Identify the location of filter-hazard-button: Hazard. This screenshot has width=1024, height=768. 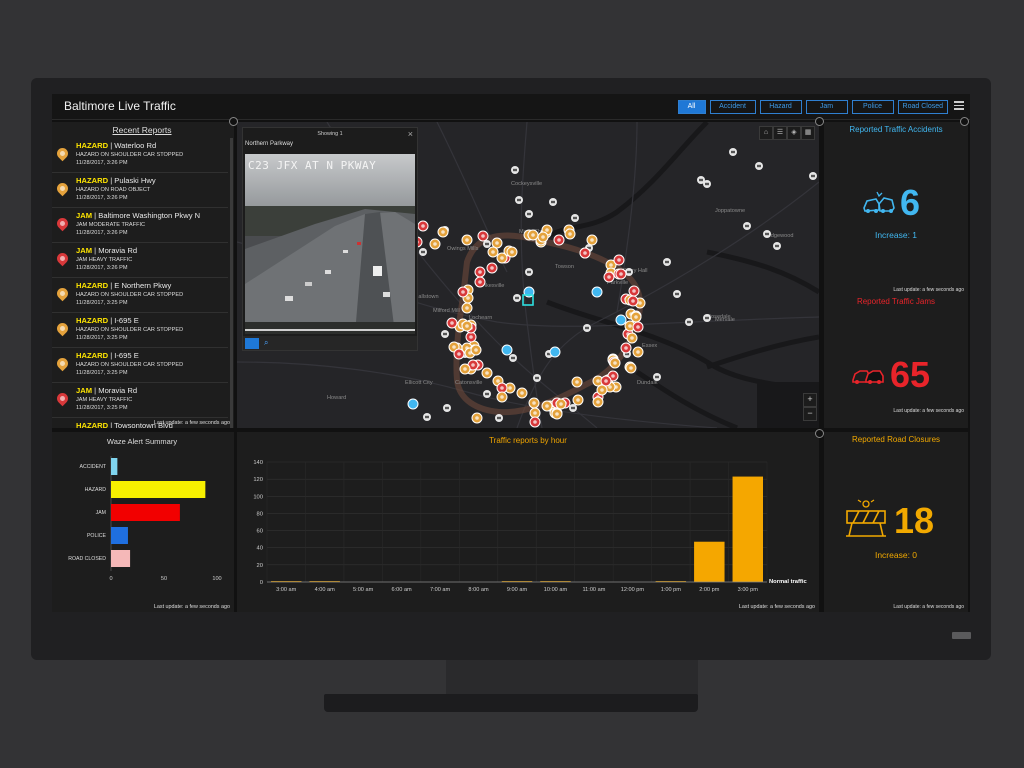
(780, 107).